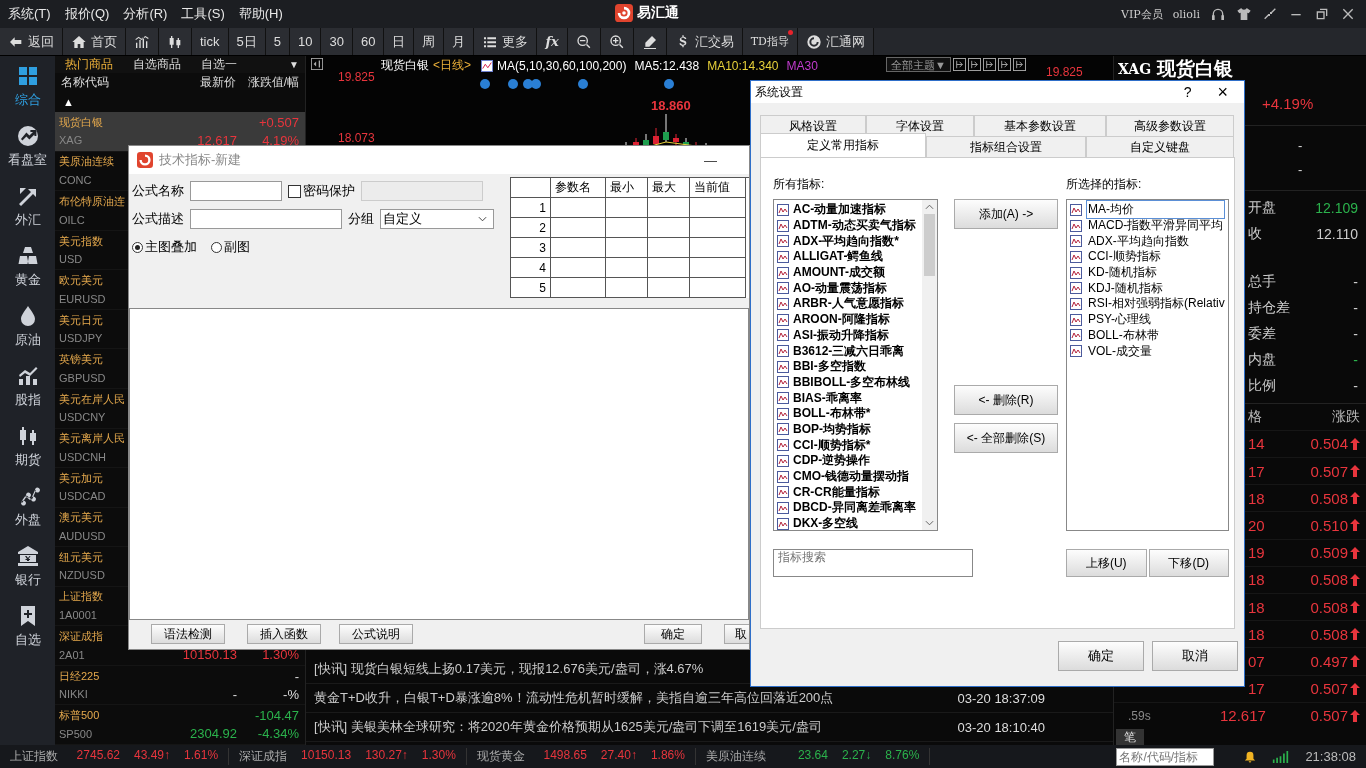  What do you see at coordinates (329, 191) in the screenshot?
I see `checkbox-label: 密码保护` at bounding box center [329, 191].